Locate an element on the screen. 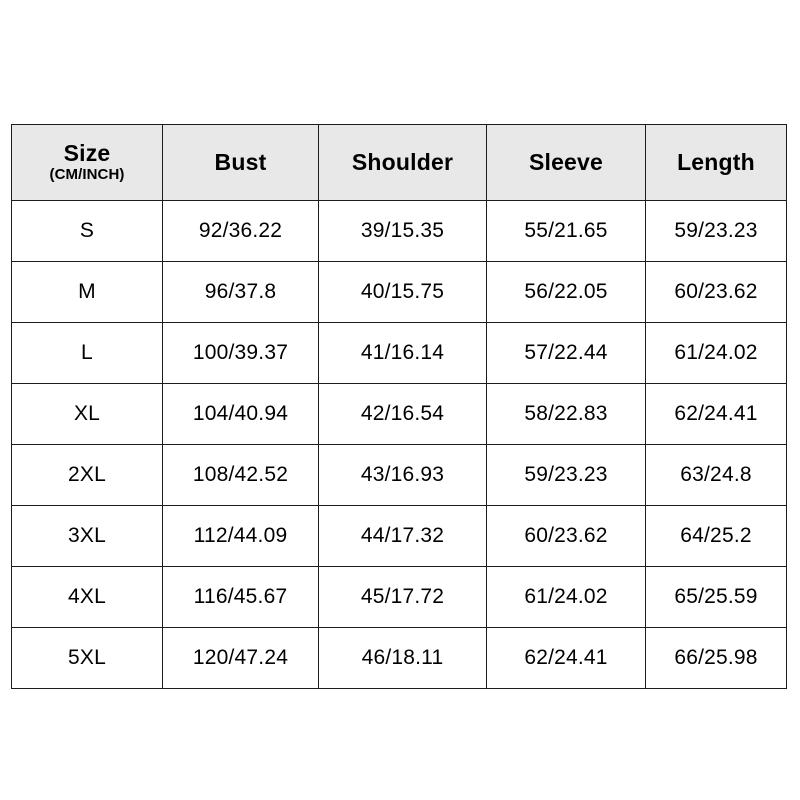 The image size is (800, 800). table-row: 3XL 112/44.09 44/17.32 60/23.62 64/25.2 is located at coordinates (399, 536).